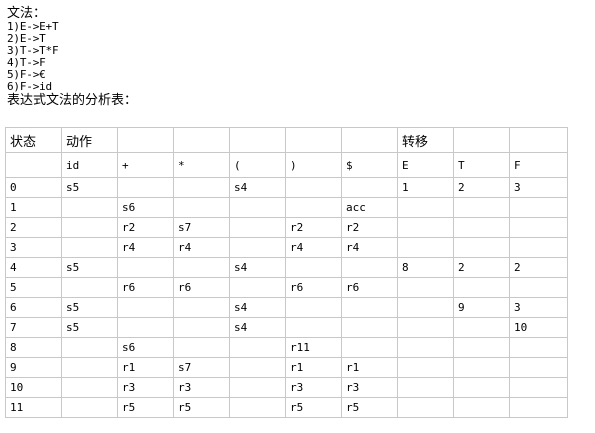 This screenshot has height=433, width=595. Describe the element at coordinates (425, 267) in the screenshot. I see `table-cell: 8` at that location.